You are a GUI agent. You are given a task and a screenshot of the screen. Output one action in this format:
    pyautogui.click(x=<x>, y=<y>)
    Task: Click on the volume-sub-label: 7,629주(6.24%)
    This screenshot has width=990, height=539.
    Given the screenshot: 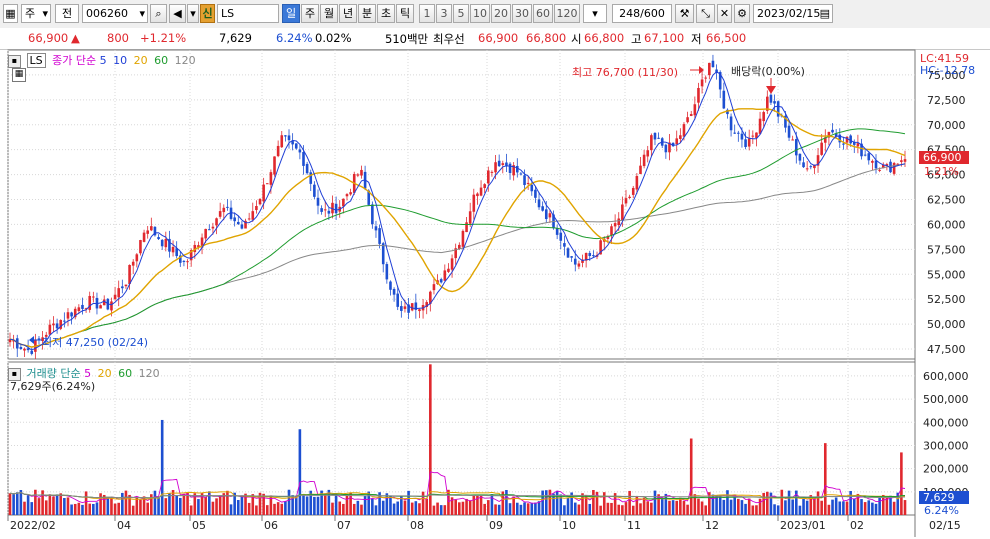 What is the action you would take?
    pyautogui.click(x=53, y=386)
    